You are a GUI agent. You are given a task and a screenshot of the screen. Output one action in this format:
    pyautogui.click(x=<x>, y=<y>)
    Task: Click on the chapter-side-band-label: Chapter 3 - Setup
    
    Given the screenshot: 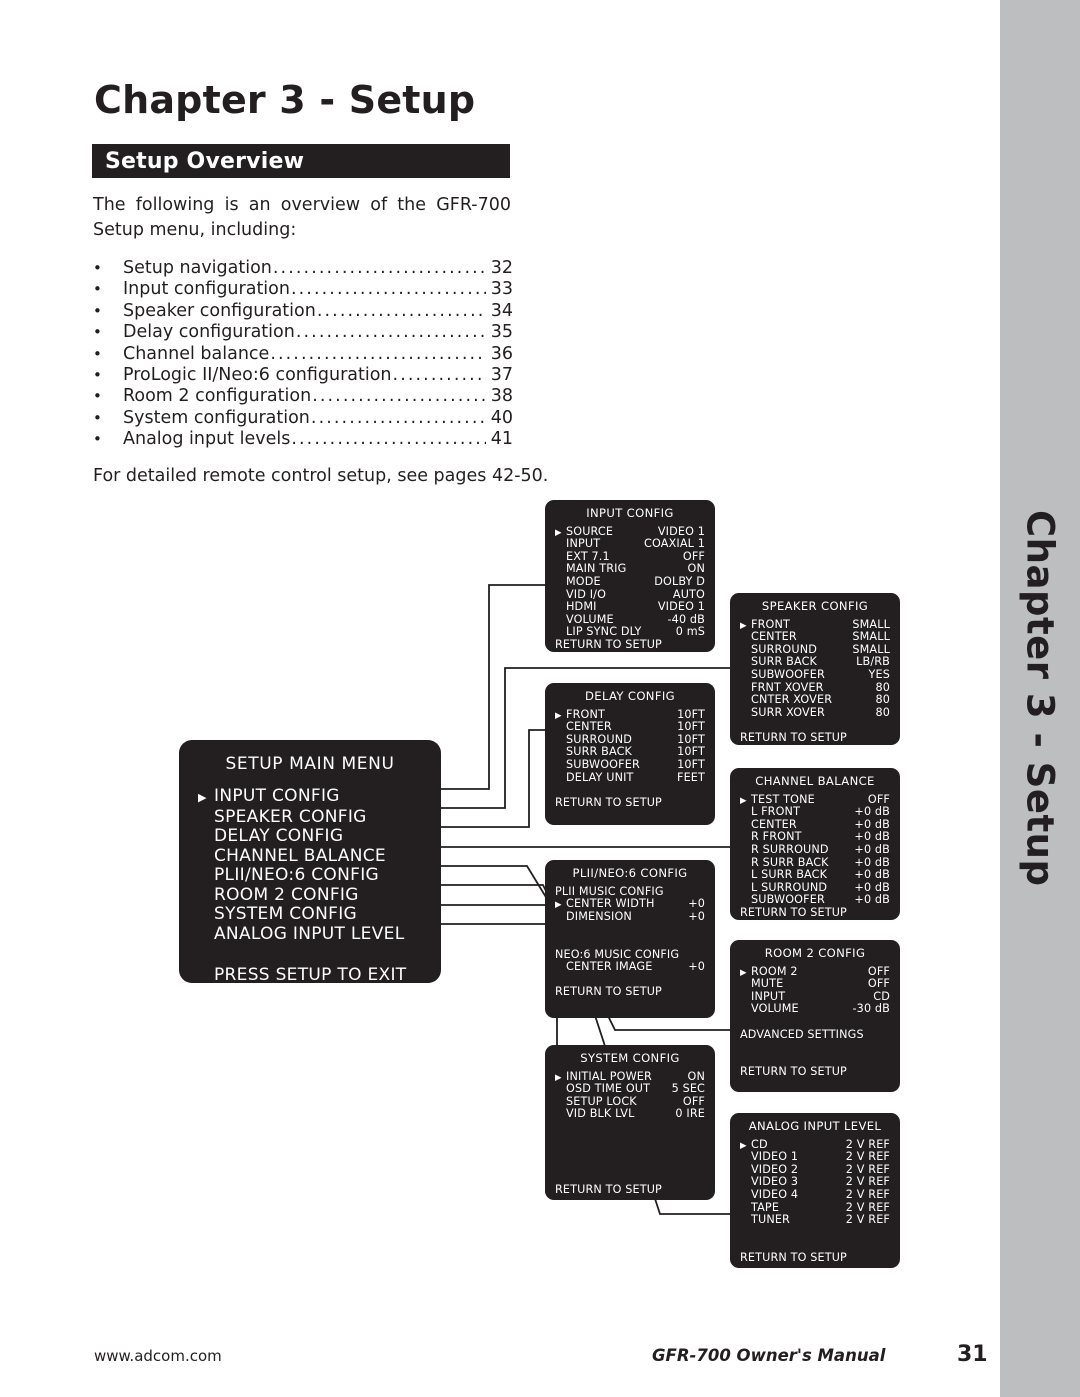 What is the action you would take?
    pyautogui.click(x=1040, y=698)
    